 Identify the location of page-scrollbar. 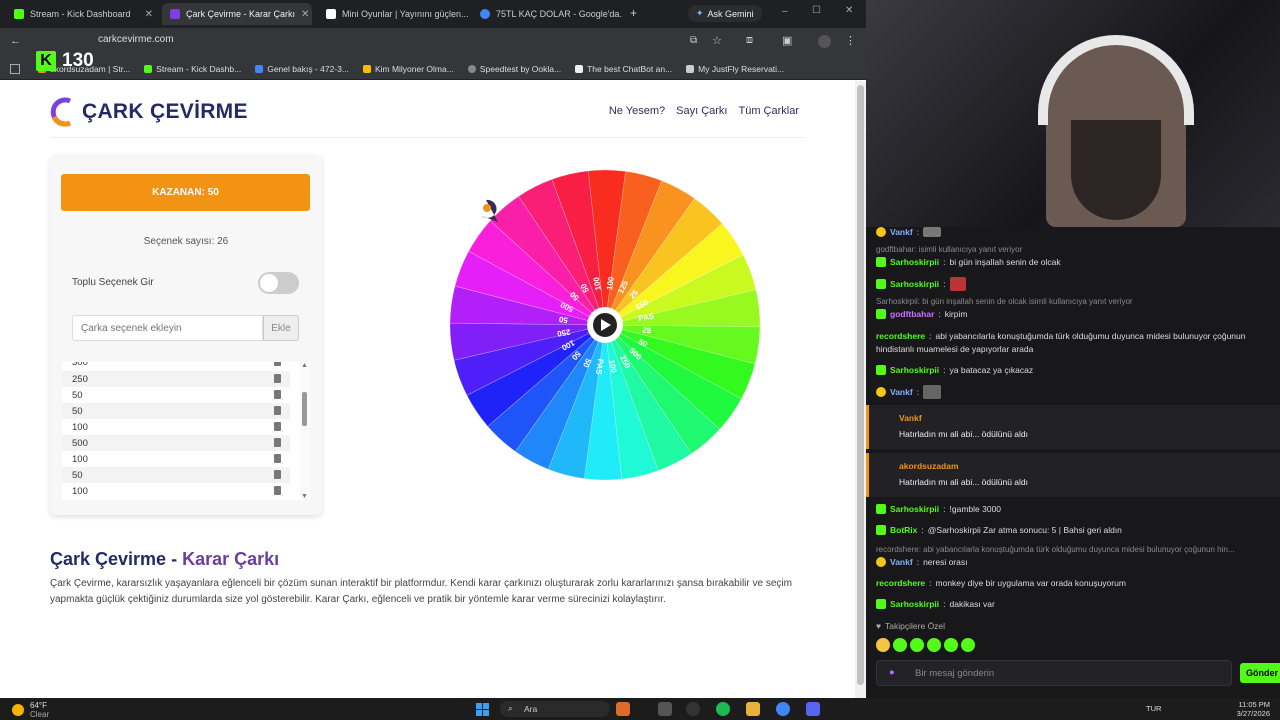
(860, 389).